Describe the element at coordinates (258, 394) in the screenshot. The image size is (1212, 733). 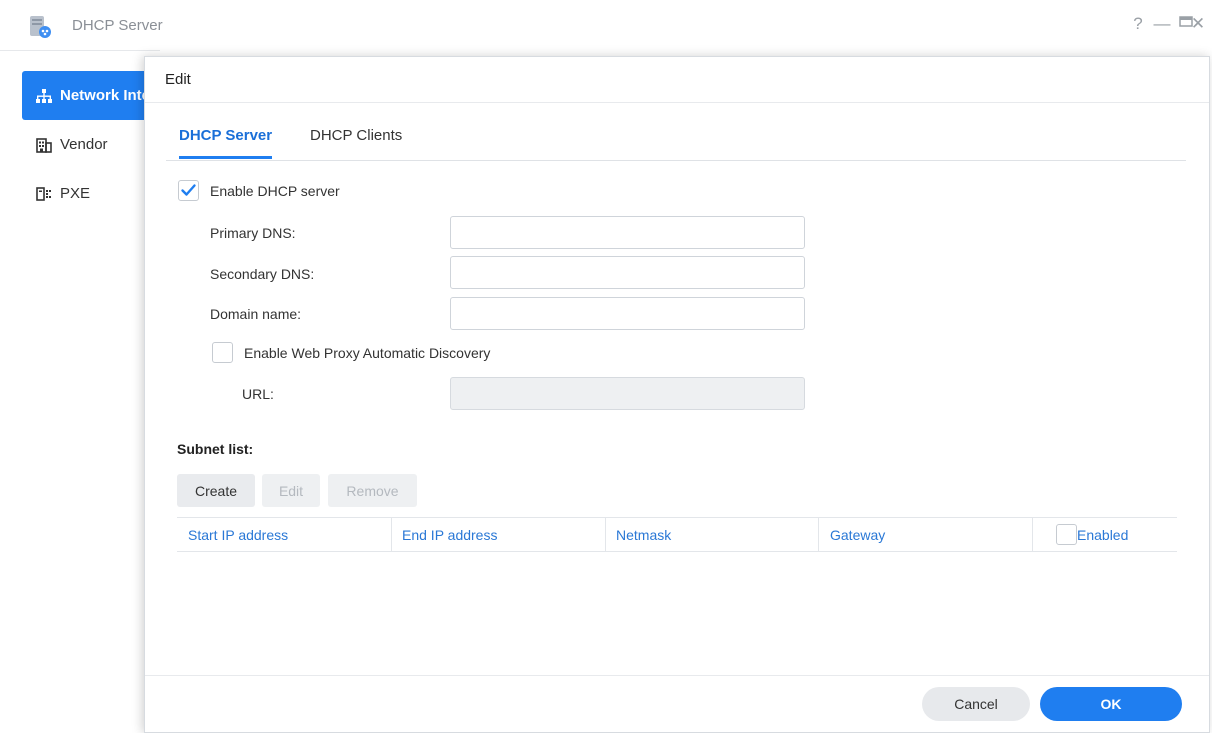
I see `url-label: URL:` at that location.